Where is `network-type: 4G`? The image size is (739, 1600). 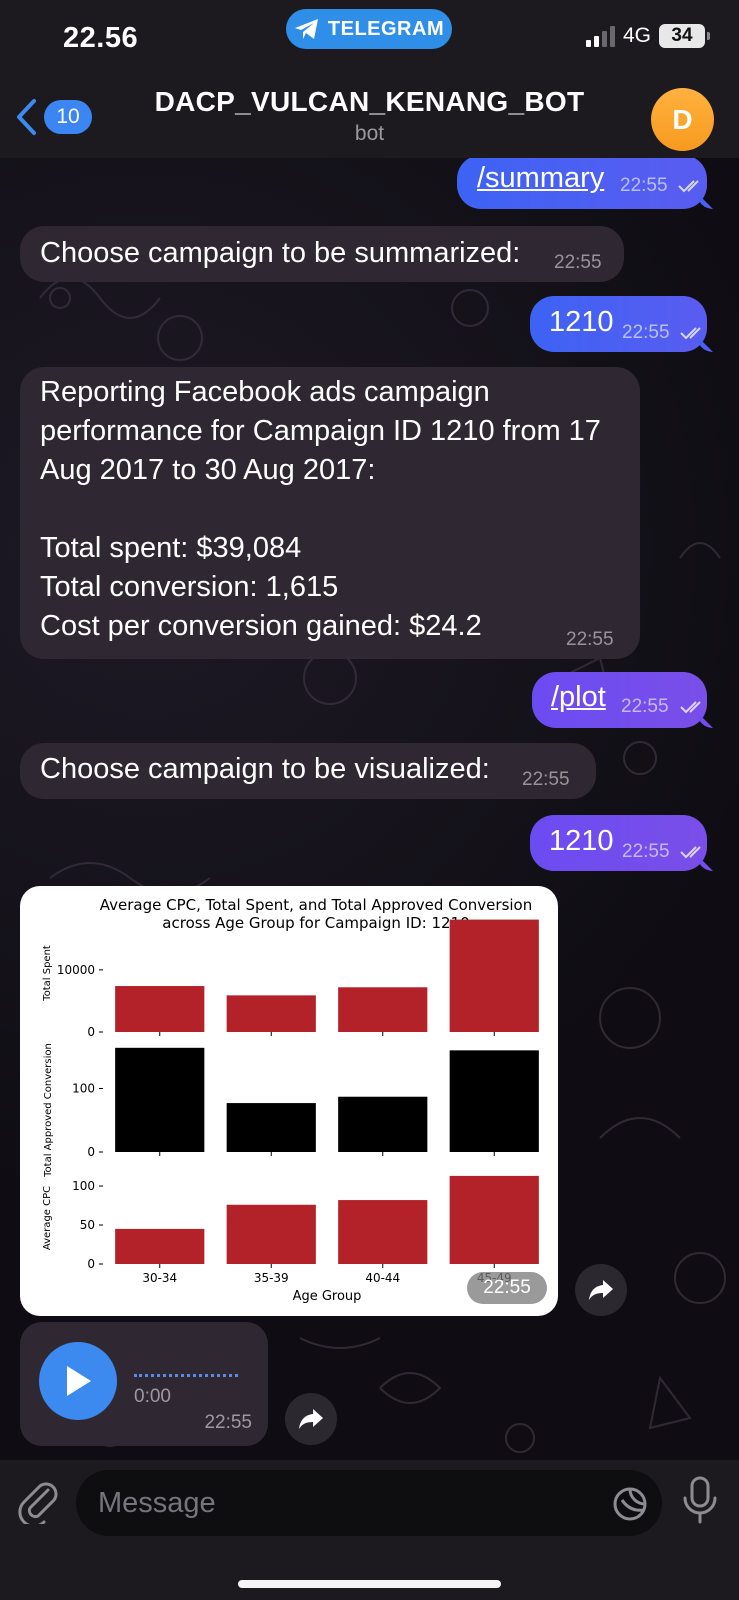 network-type: 4G is located at coordinates (636, 35).